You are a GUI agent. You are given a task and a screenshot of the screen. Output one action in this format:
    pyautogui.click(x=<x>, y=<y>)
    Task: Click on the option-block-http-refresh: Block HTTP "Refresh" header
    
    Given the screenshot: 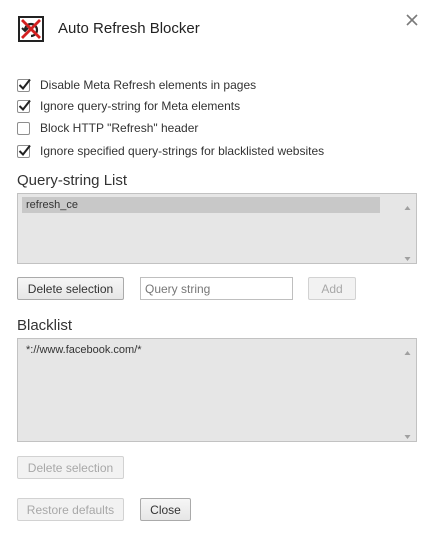 What is the action you would take?
    pyautogui.click(x=107, y=128)
    